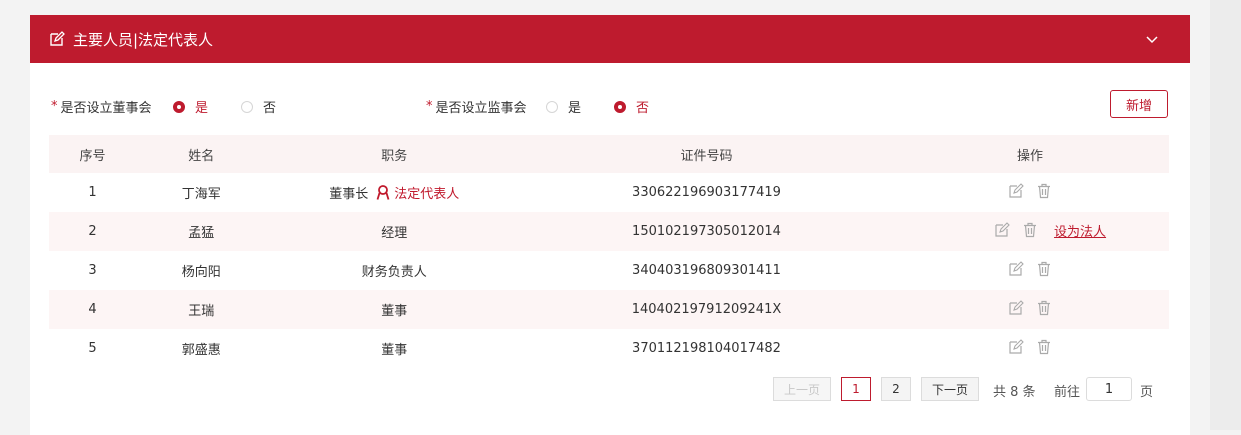 Image resolution: width=1241 pixels, height=435 pixels. What do you see at coordinates (394, 231) in the screenshot?
I see `row-duty: 经理` at bounding box center [394, 231].